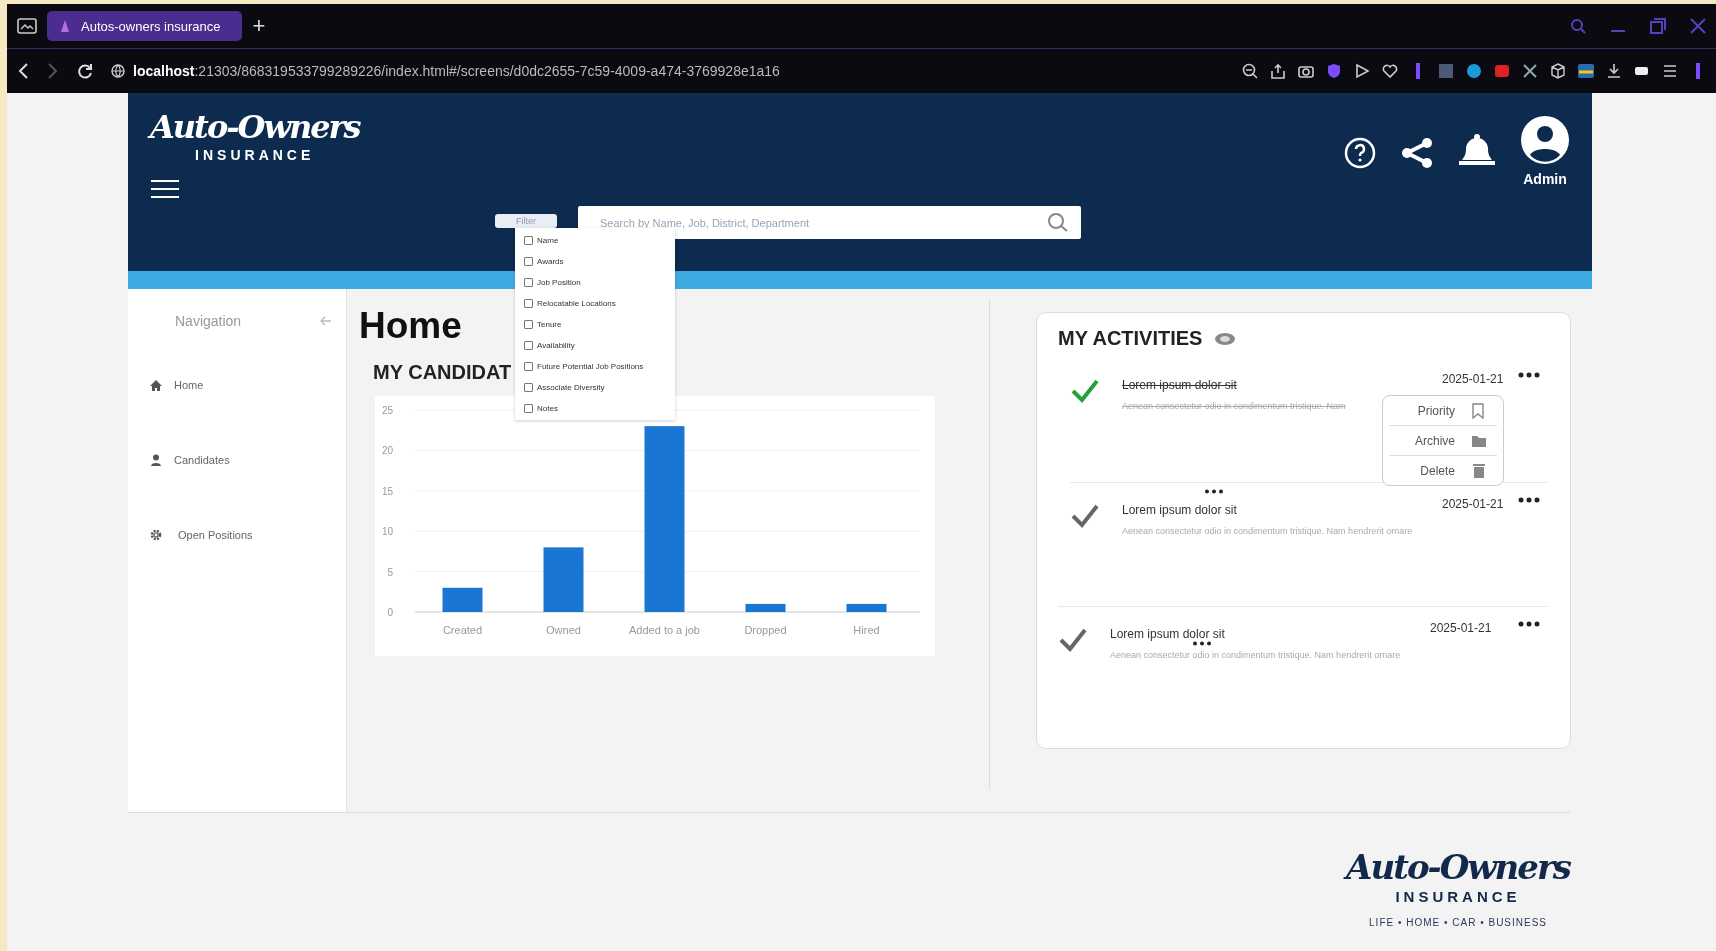 The height and width of the screenshot is (951, 1716). Describe the element at coordinates (65, 26) in the screenshot. I see `tab-favicon-icon` at that location.